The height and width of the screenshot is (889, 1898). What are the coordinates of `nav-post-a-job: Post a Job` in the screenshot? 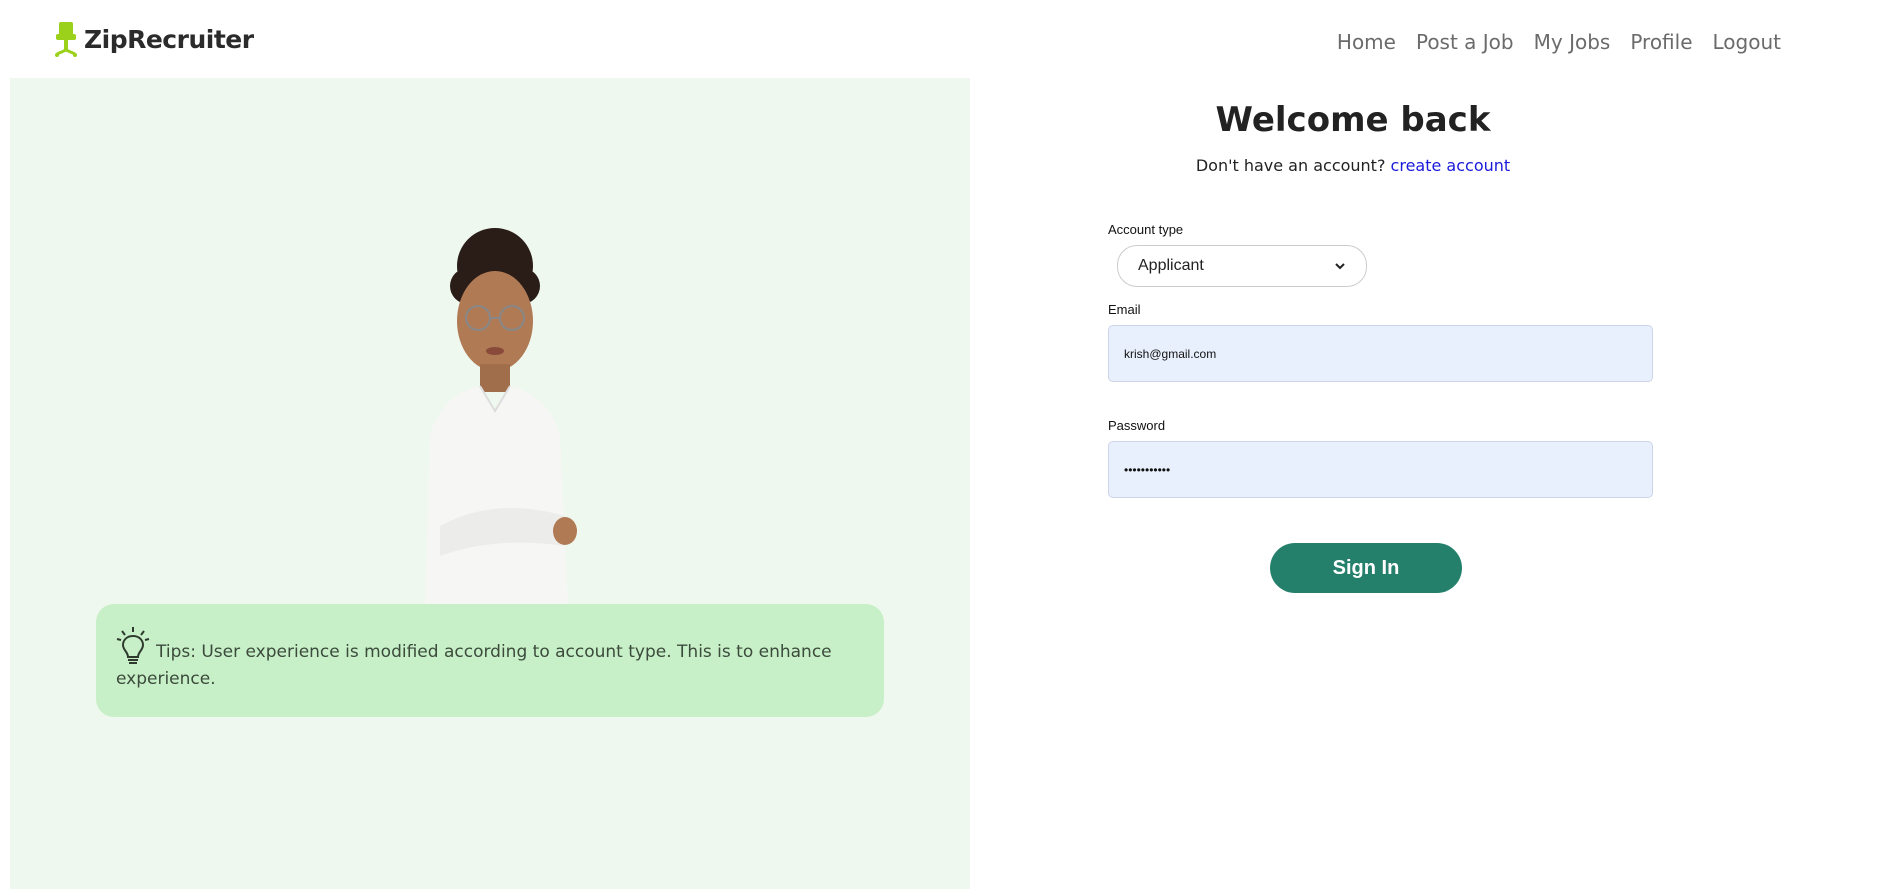 It's located at (1465, 42).